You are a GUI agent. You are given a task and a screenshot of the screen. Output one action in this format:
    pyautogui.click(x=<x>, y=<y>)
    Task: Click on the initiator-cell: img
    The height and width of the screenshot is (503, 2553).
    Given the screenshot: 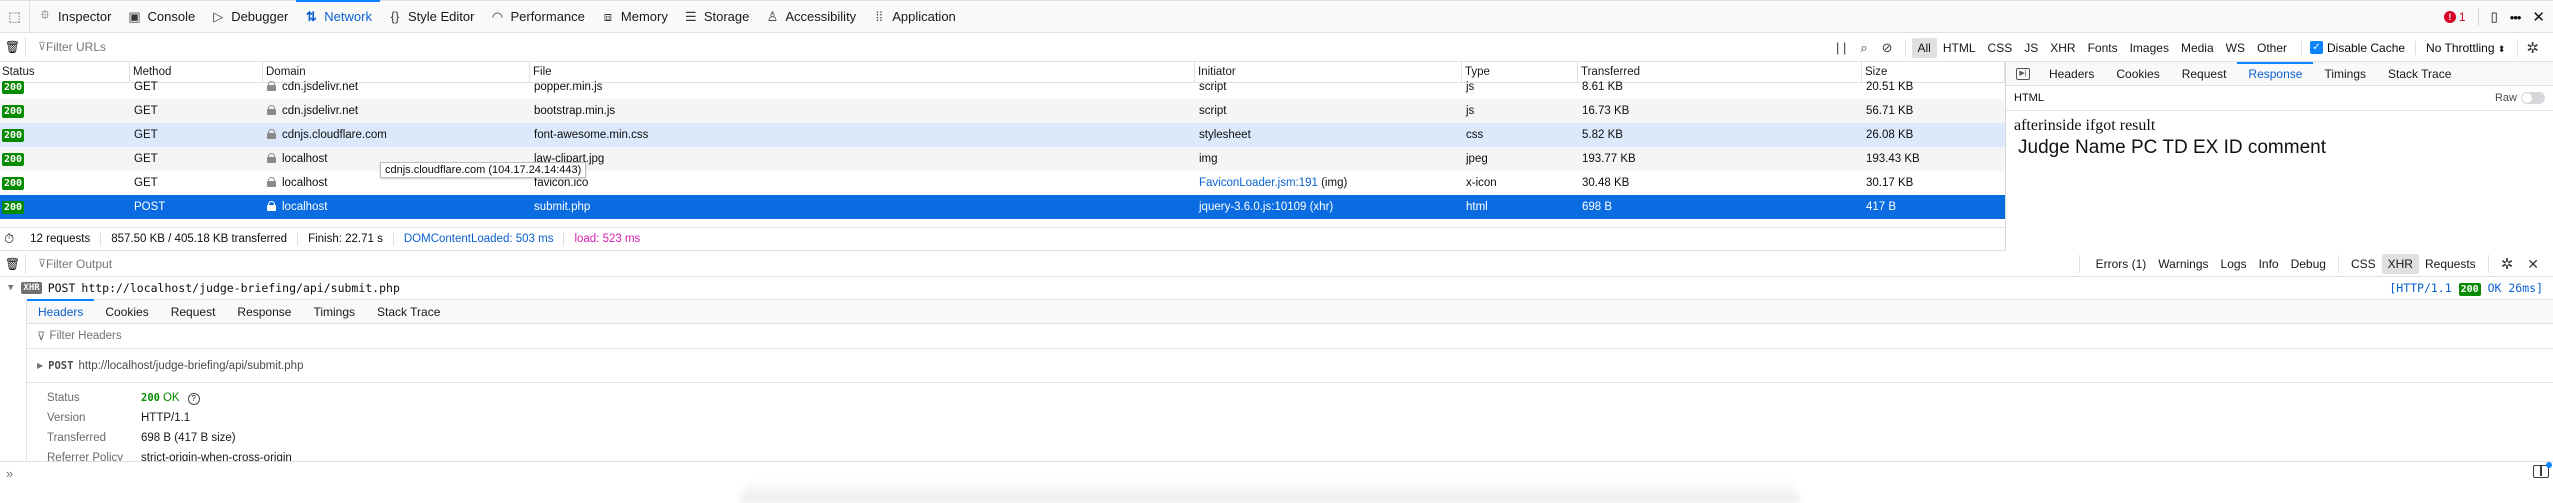 What is the action you would take?
    pyautogui.click(x=1328, y=159)
    